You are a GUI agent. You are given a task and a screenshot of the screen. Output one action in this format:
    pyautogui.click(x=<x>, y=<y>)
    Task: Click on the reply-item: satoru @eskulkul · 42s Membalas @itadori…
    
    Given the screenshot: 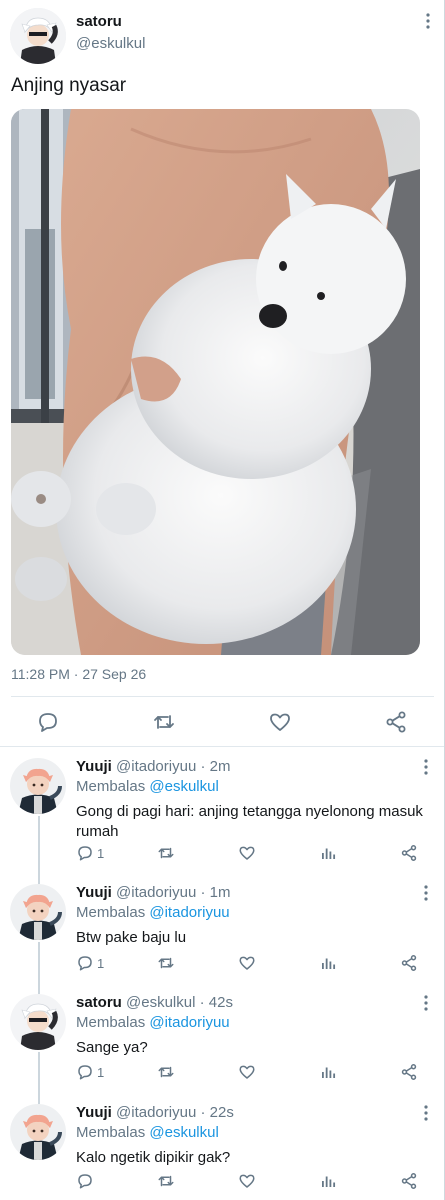 What is the action you would take?
    pyautogui.click(x=222, y=1039)
    